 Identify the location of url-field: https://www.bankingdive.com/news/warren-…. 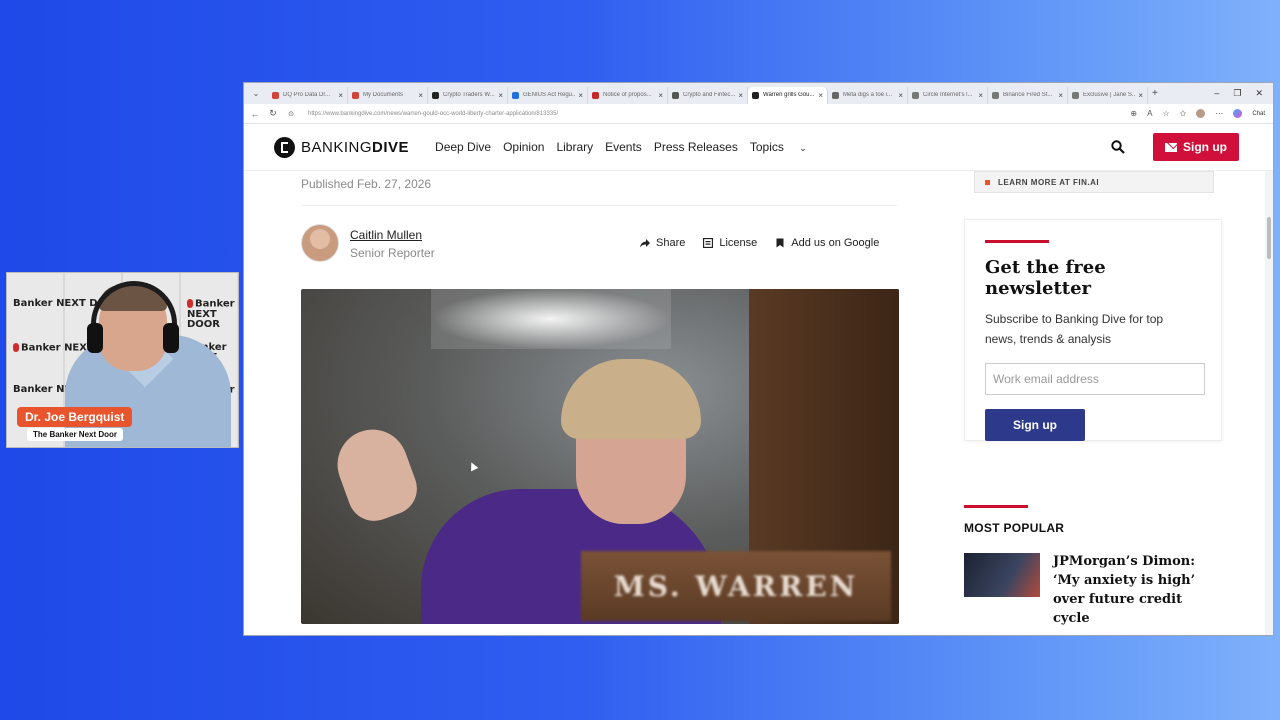
(433, 114).